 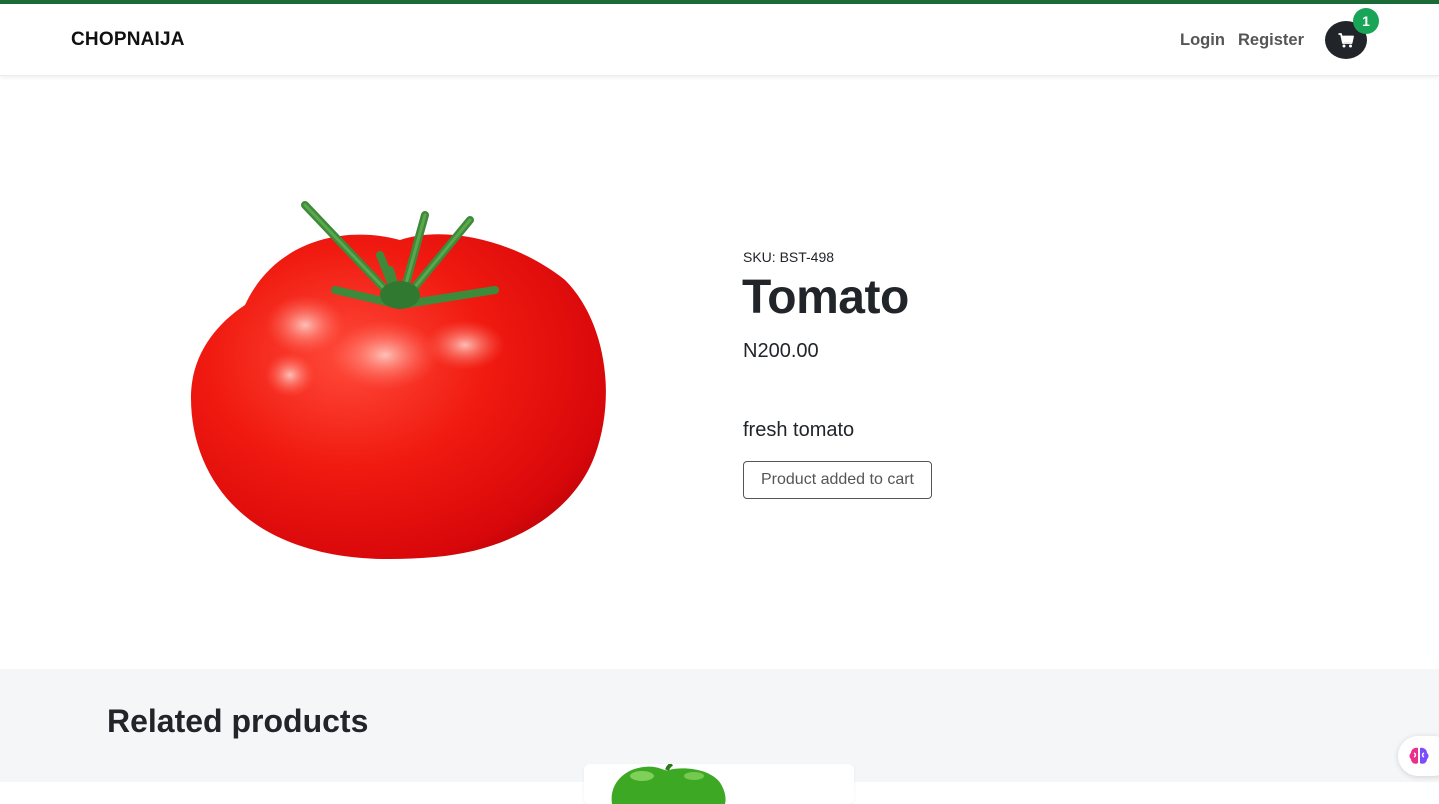 What do you see at coordinates (128, 40) in the screenshot?
I see `brand-logo: CHOPNAIJA` at bounding box center [128, 40].